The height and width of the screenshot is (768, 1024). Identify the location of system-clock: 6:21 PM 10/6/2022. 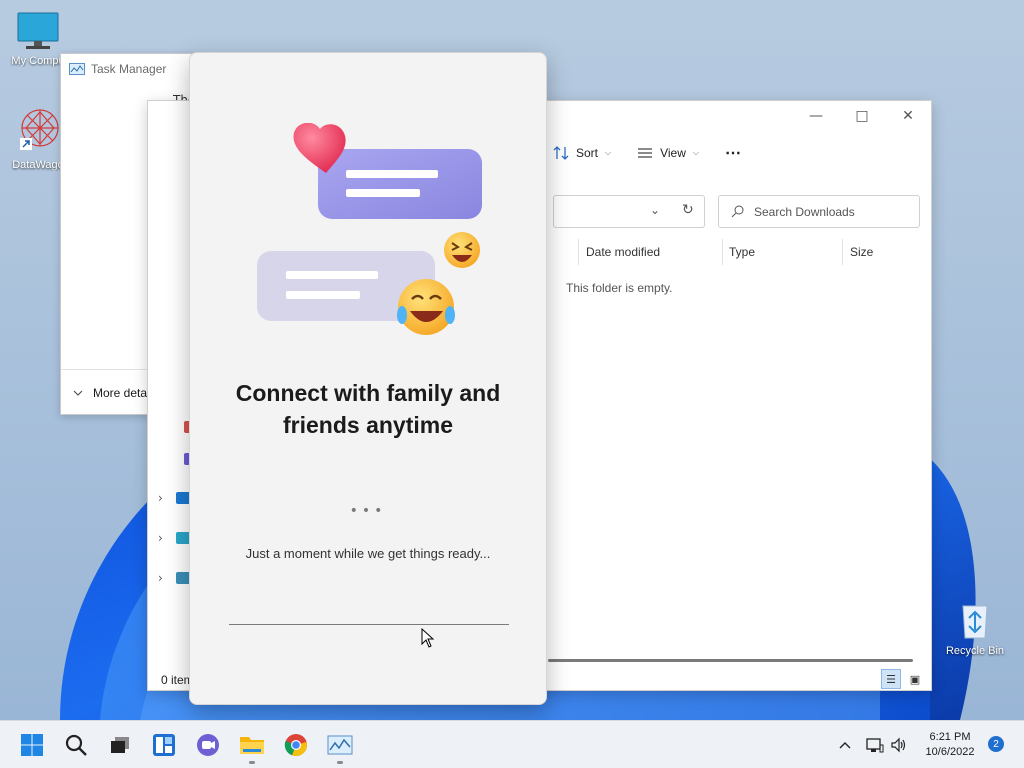
(950, 745).